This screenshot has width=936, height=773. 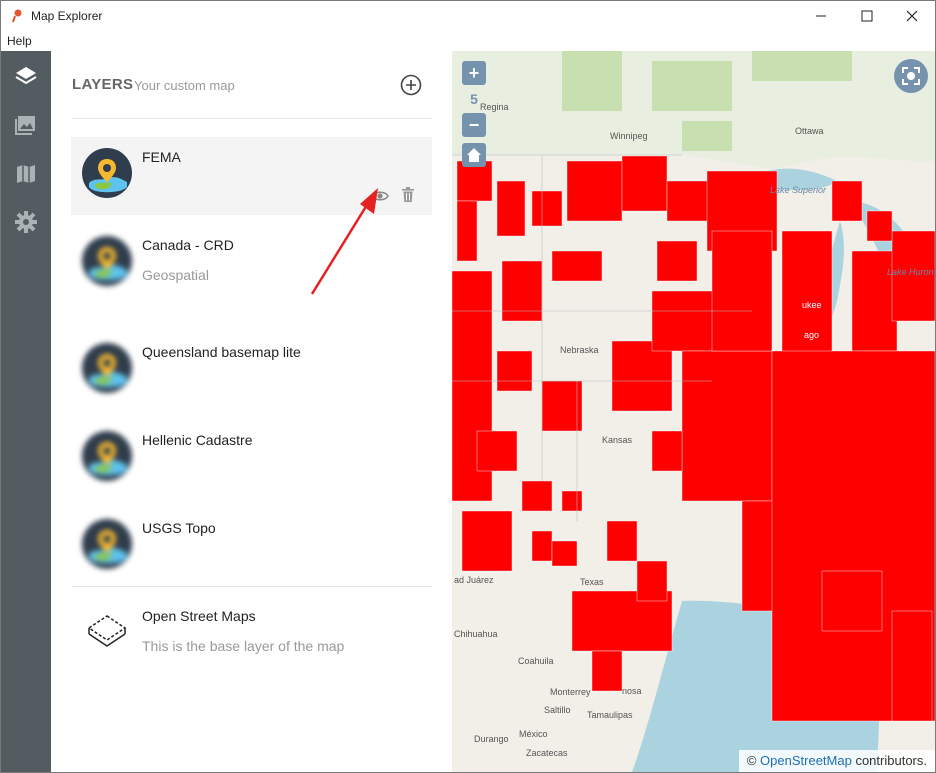 What do you see at coordinates (474, 125) in the screenshot?
I see `zoom-out-button: −` at bounding box center [474, 125].